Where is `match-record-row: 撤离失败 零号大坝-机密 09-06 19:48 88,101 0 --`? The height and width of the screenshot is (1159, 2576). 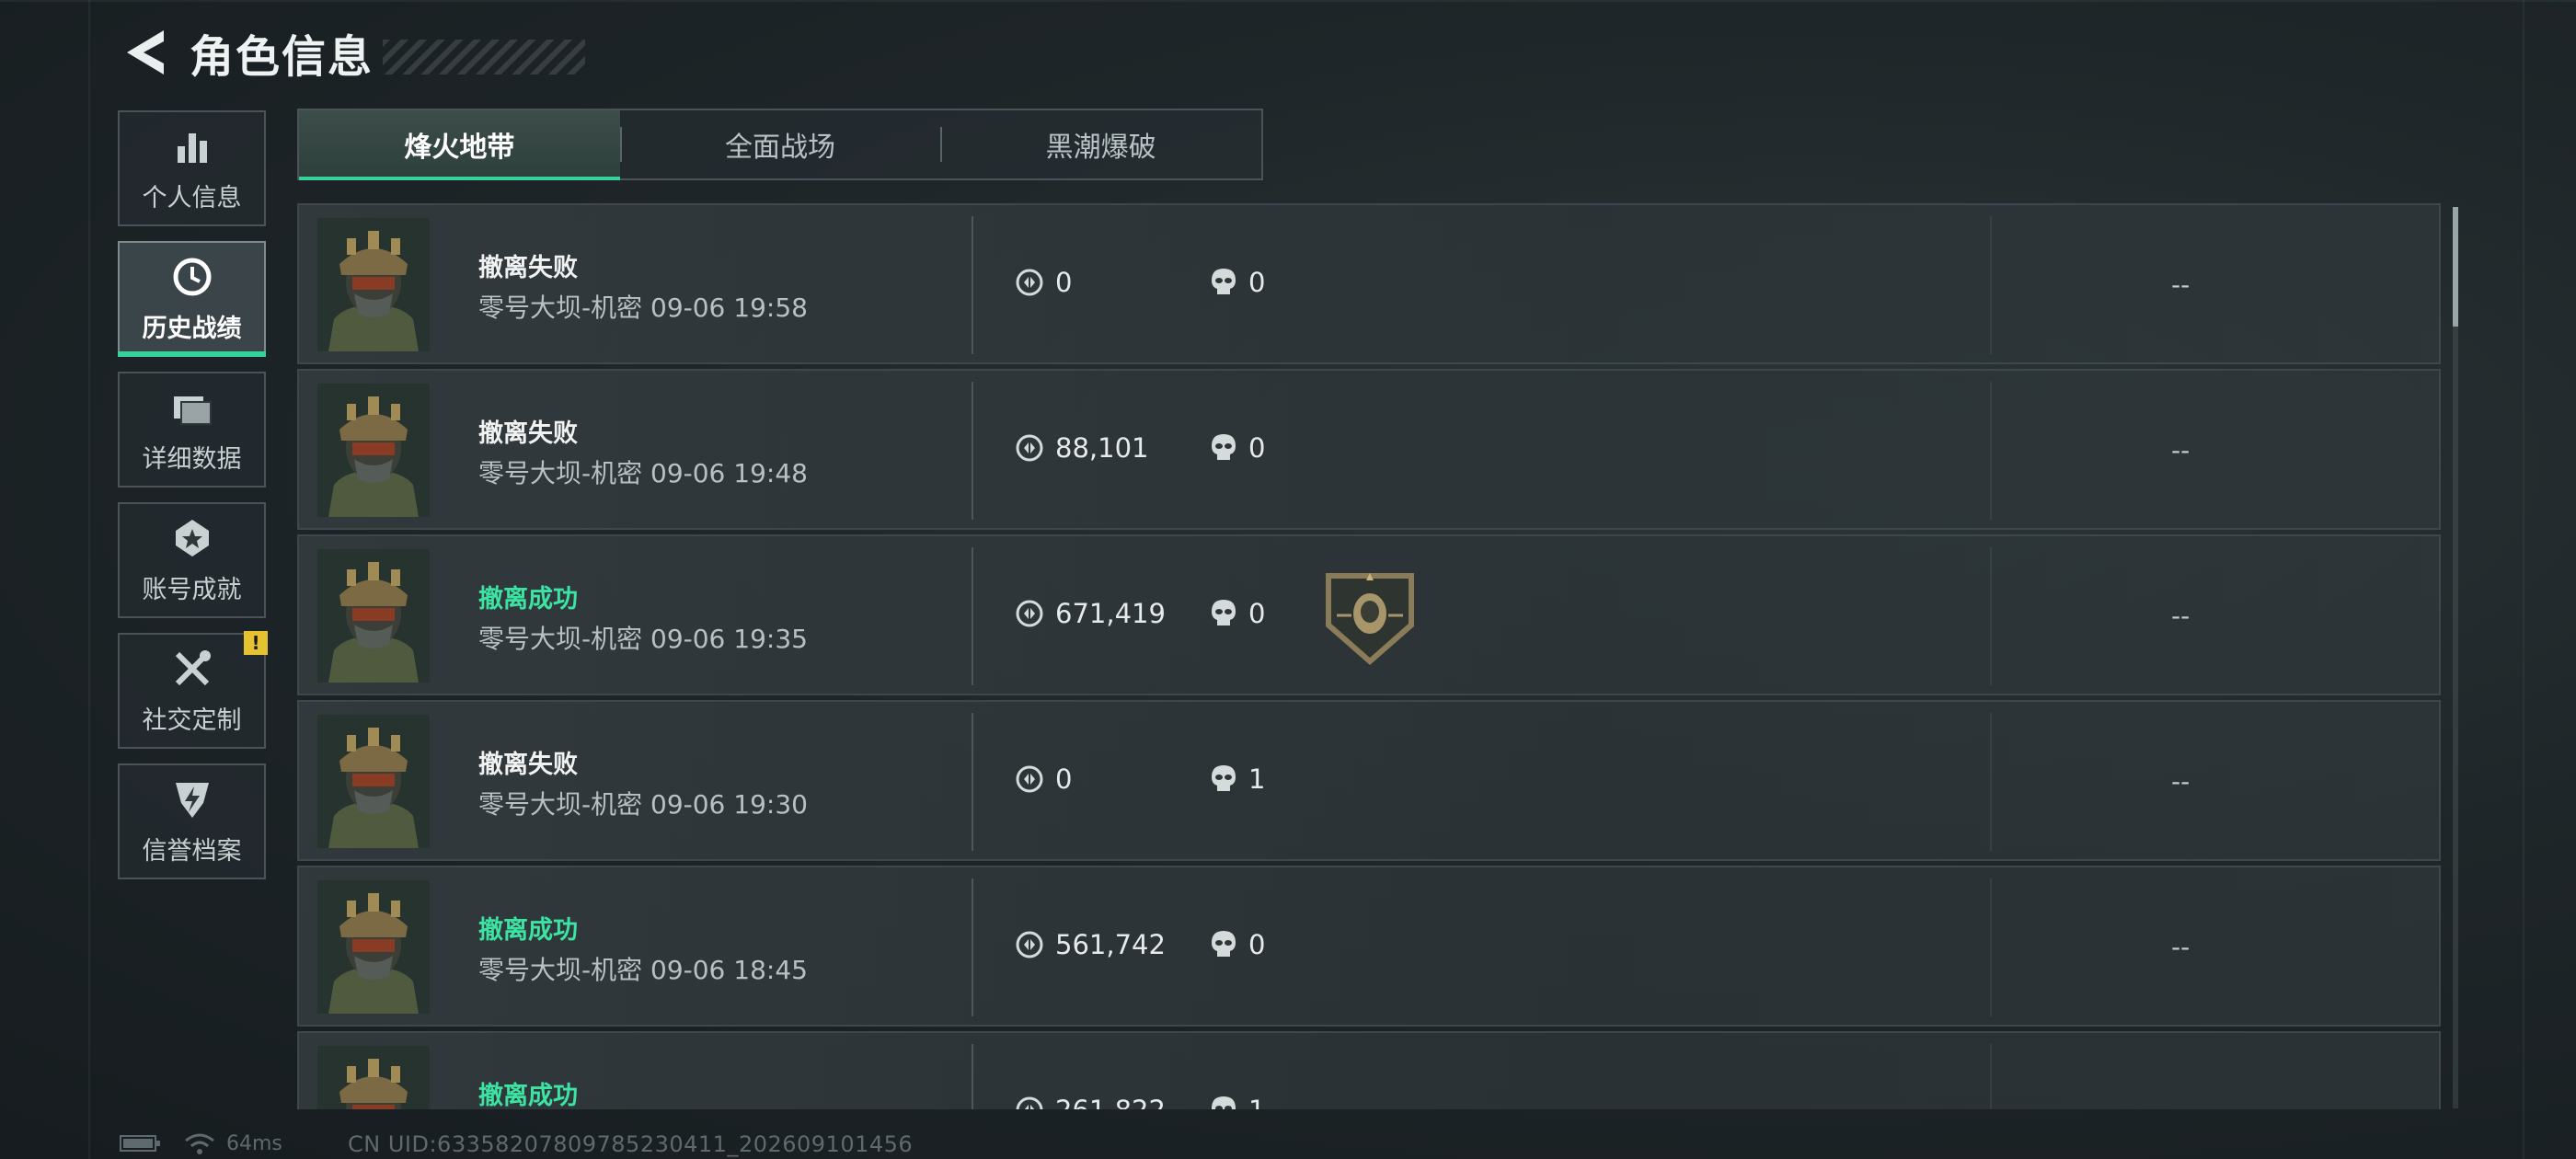
match-record-row: 撤离失败 零号大坝-机密 09-06 19:48 88,101 0 -- is located at coordinates (1369, 449).